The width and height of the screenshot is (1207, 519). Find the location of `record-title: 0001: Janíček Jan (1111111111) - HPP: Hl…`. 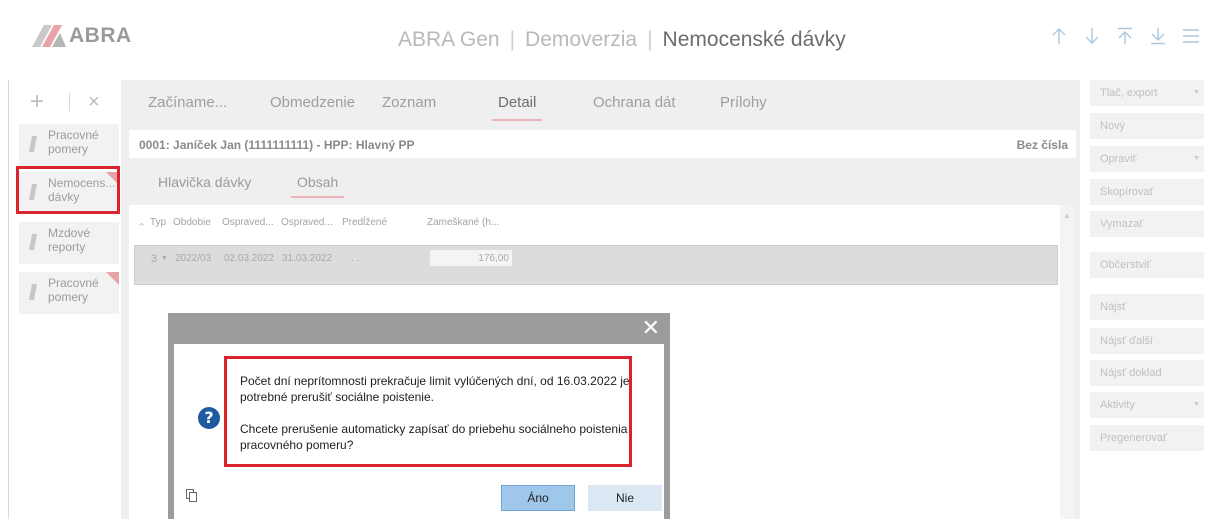

record-title: 0001: Janíček Jan (1111111111) - HPP: Hl… is located at coordinates (277, 145).